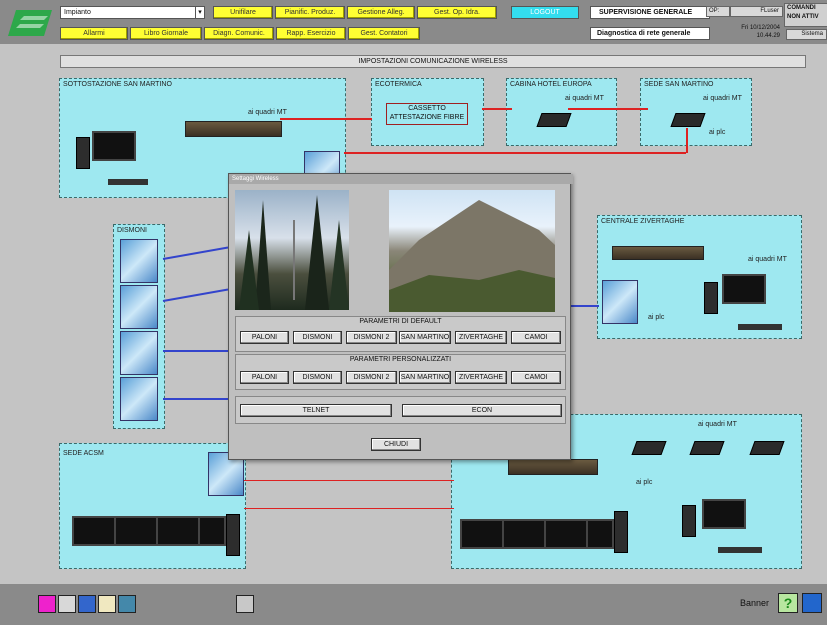 This screenshot has width=827, height=625. Describe the element at coordinates (472, 256) in the screenshot. I see `mountain-icon` at that location.